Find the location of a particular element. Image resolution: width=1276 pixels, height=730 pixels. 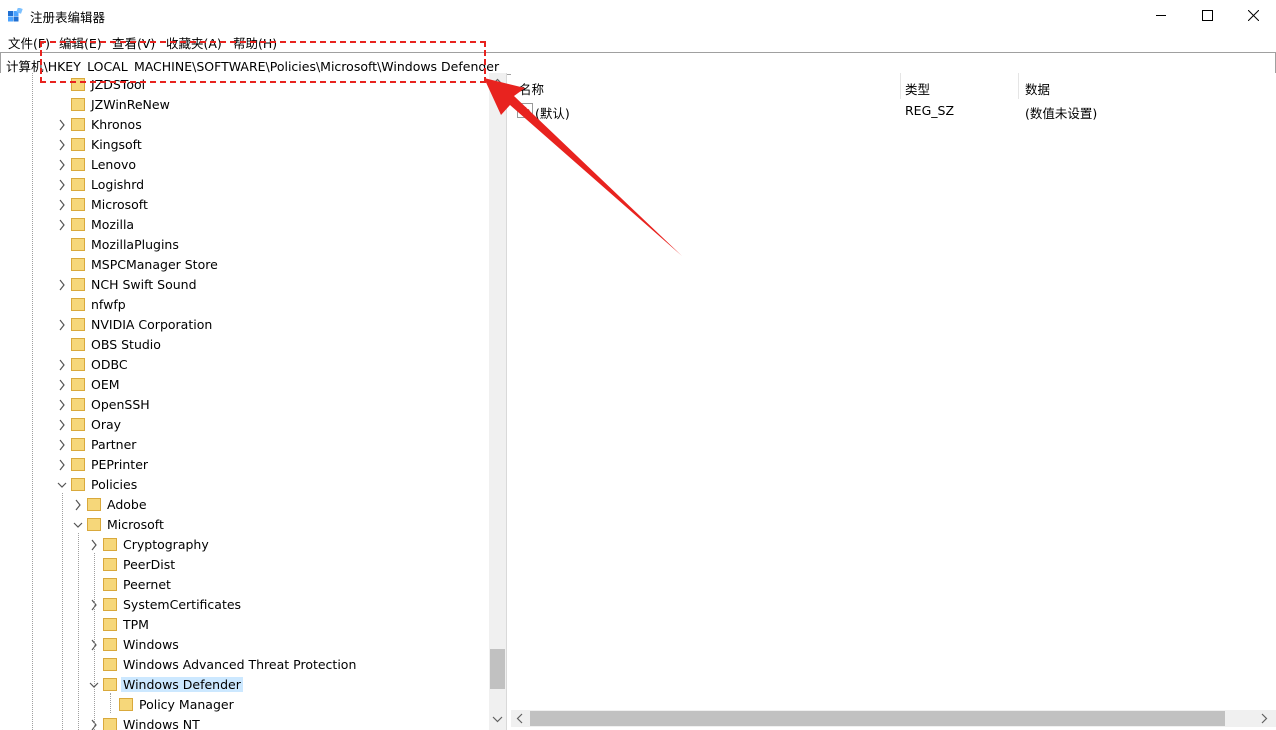

tree-item: Mozilla is located at coordinates (244, 225).